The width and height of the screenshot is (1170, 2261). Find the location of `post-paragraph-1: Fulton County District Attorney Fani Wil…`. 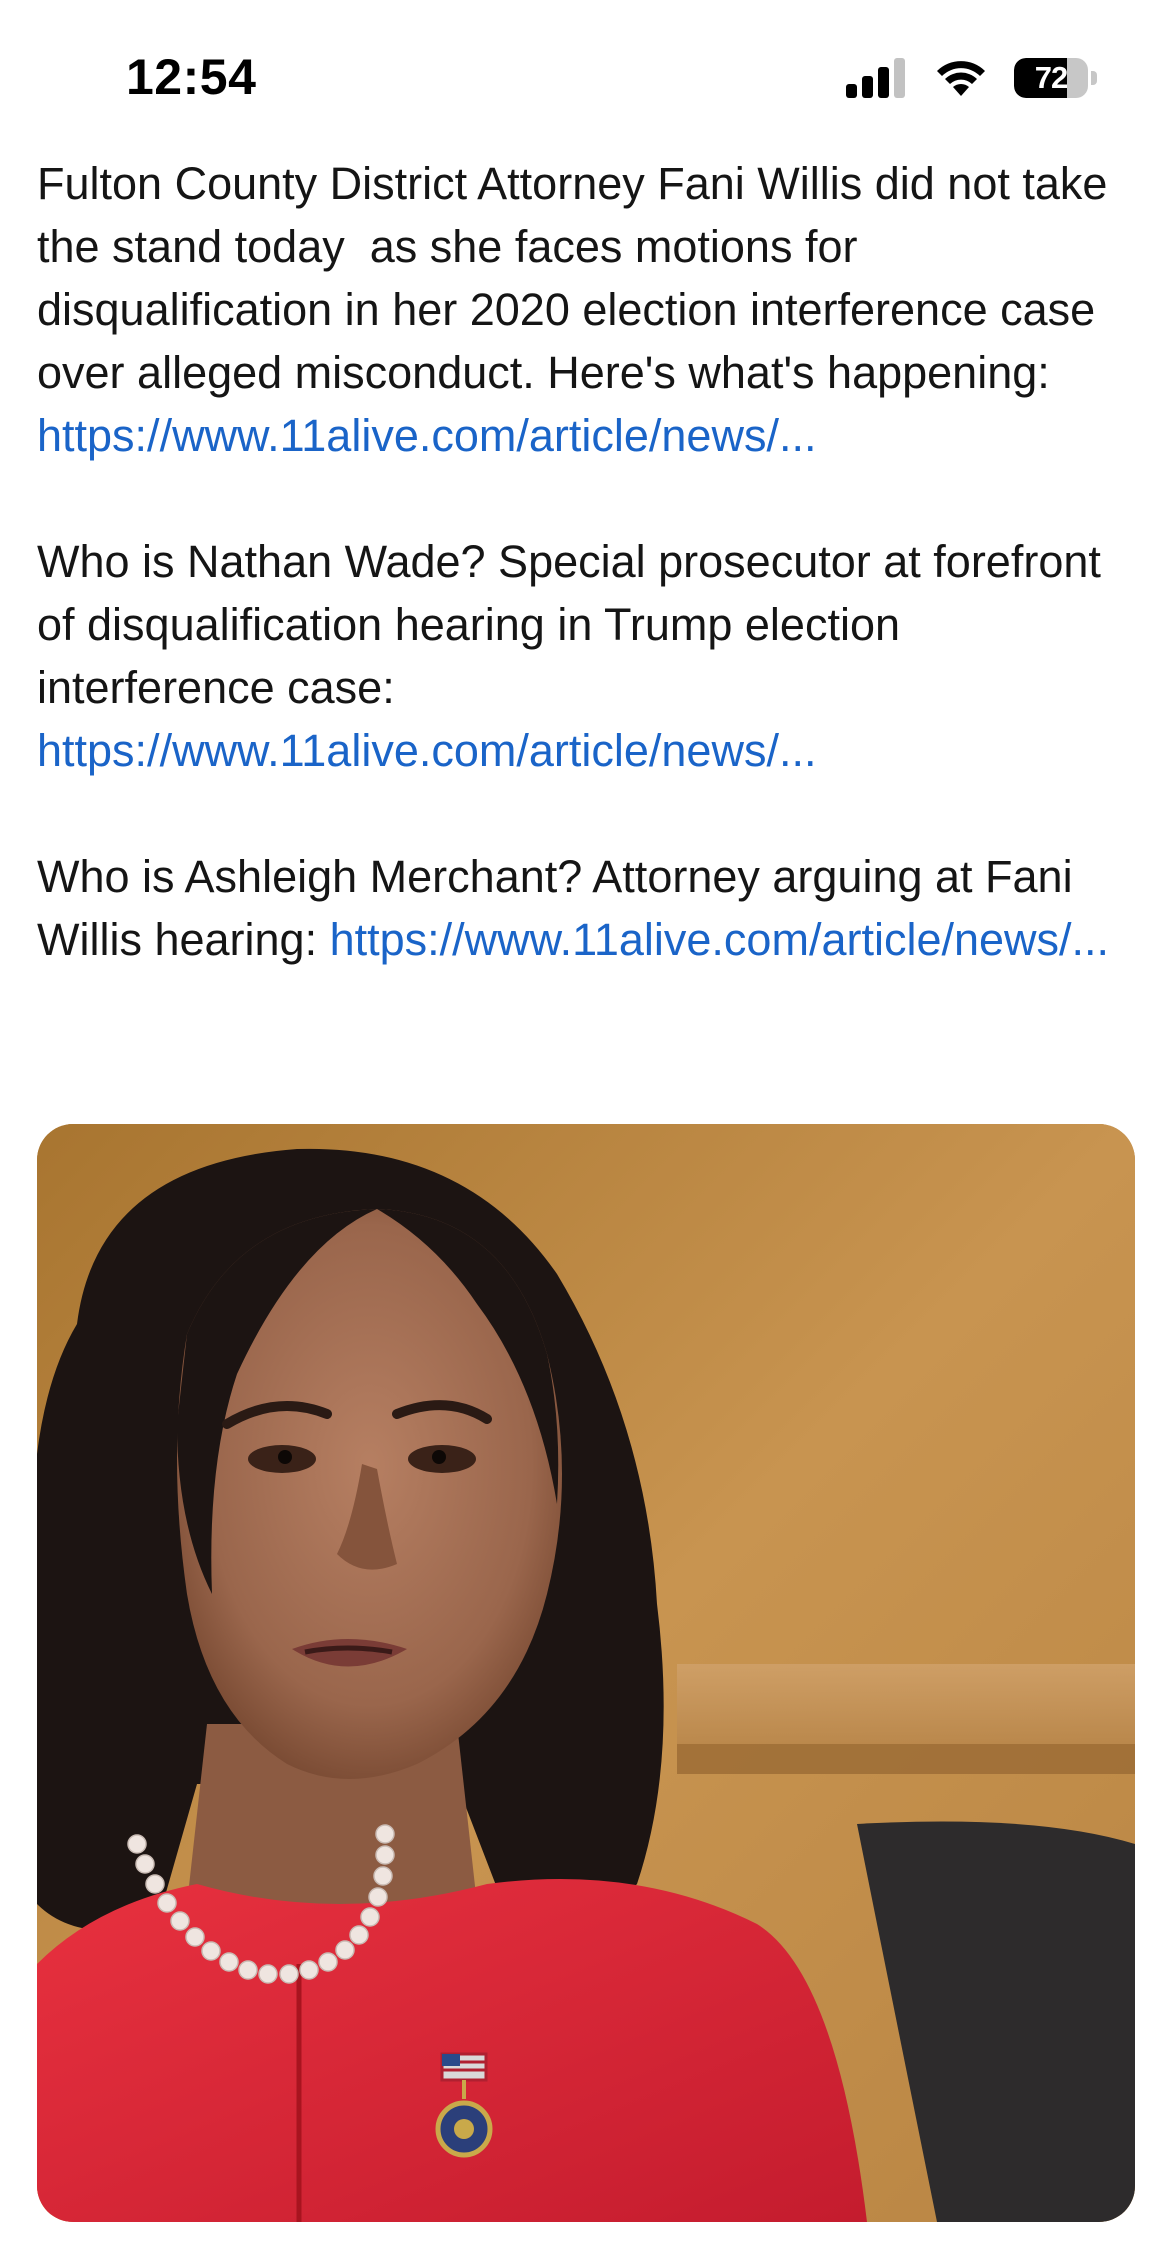

post-paragraph-1: Fulton County District Attorney Fani Wil… is located at coordinates (592, 309).